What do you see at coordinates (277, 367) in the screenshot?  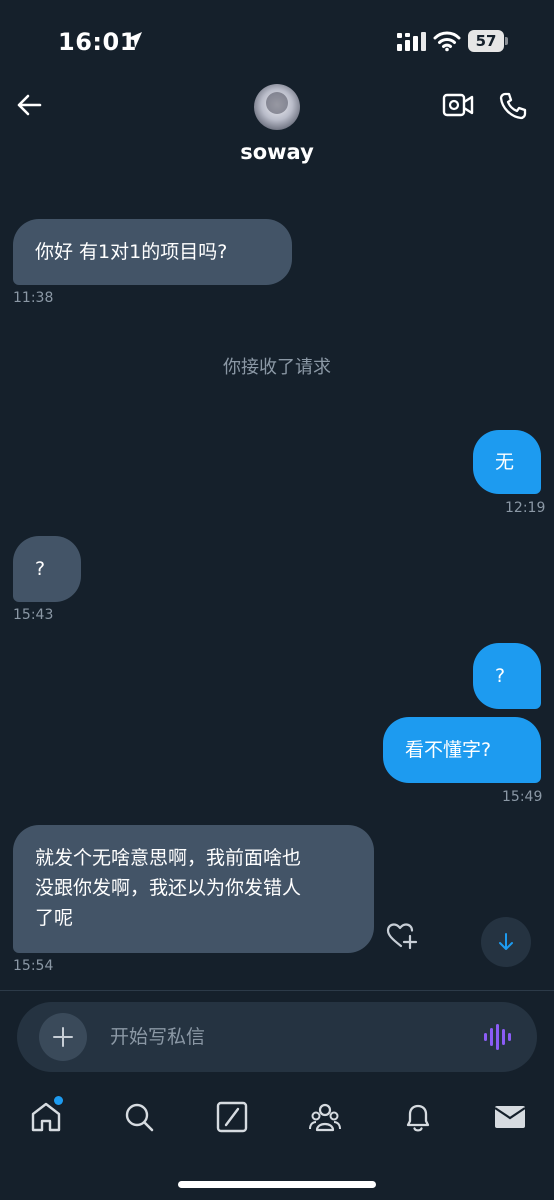 I see `system-note: 你接收了请求` at bounding box center [277, 367].